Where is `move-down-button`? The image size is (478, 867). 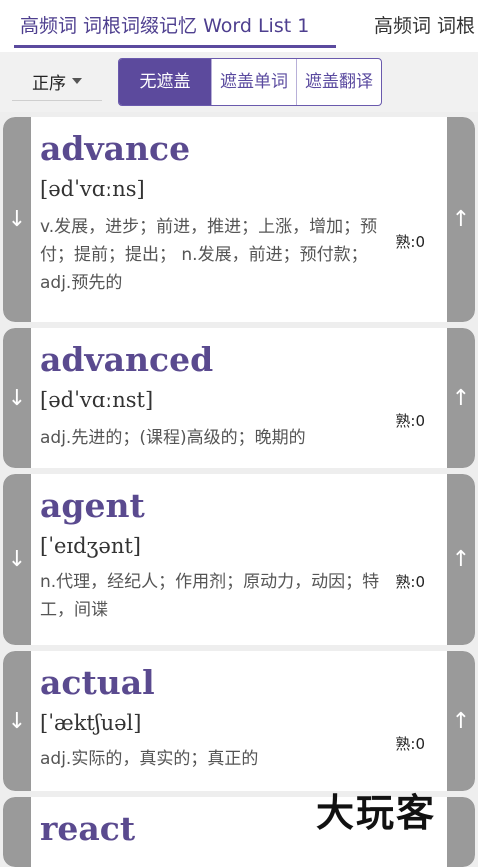
move-down-button is located at coordinates (17, 832).